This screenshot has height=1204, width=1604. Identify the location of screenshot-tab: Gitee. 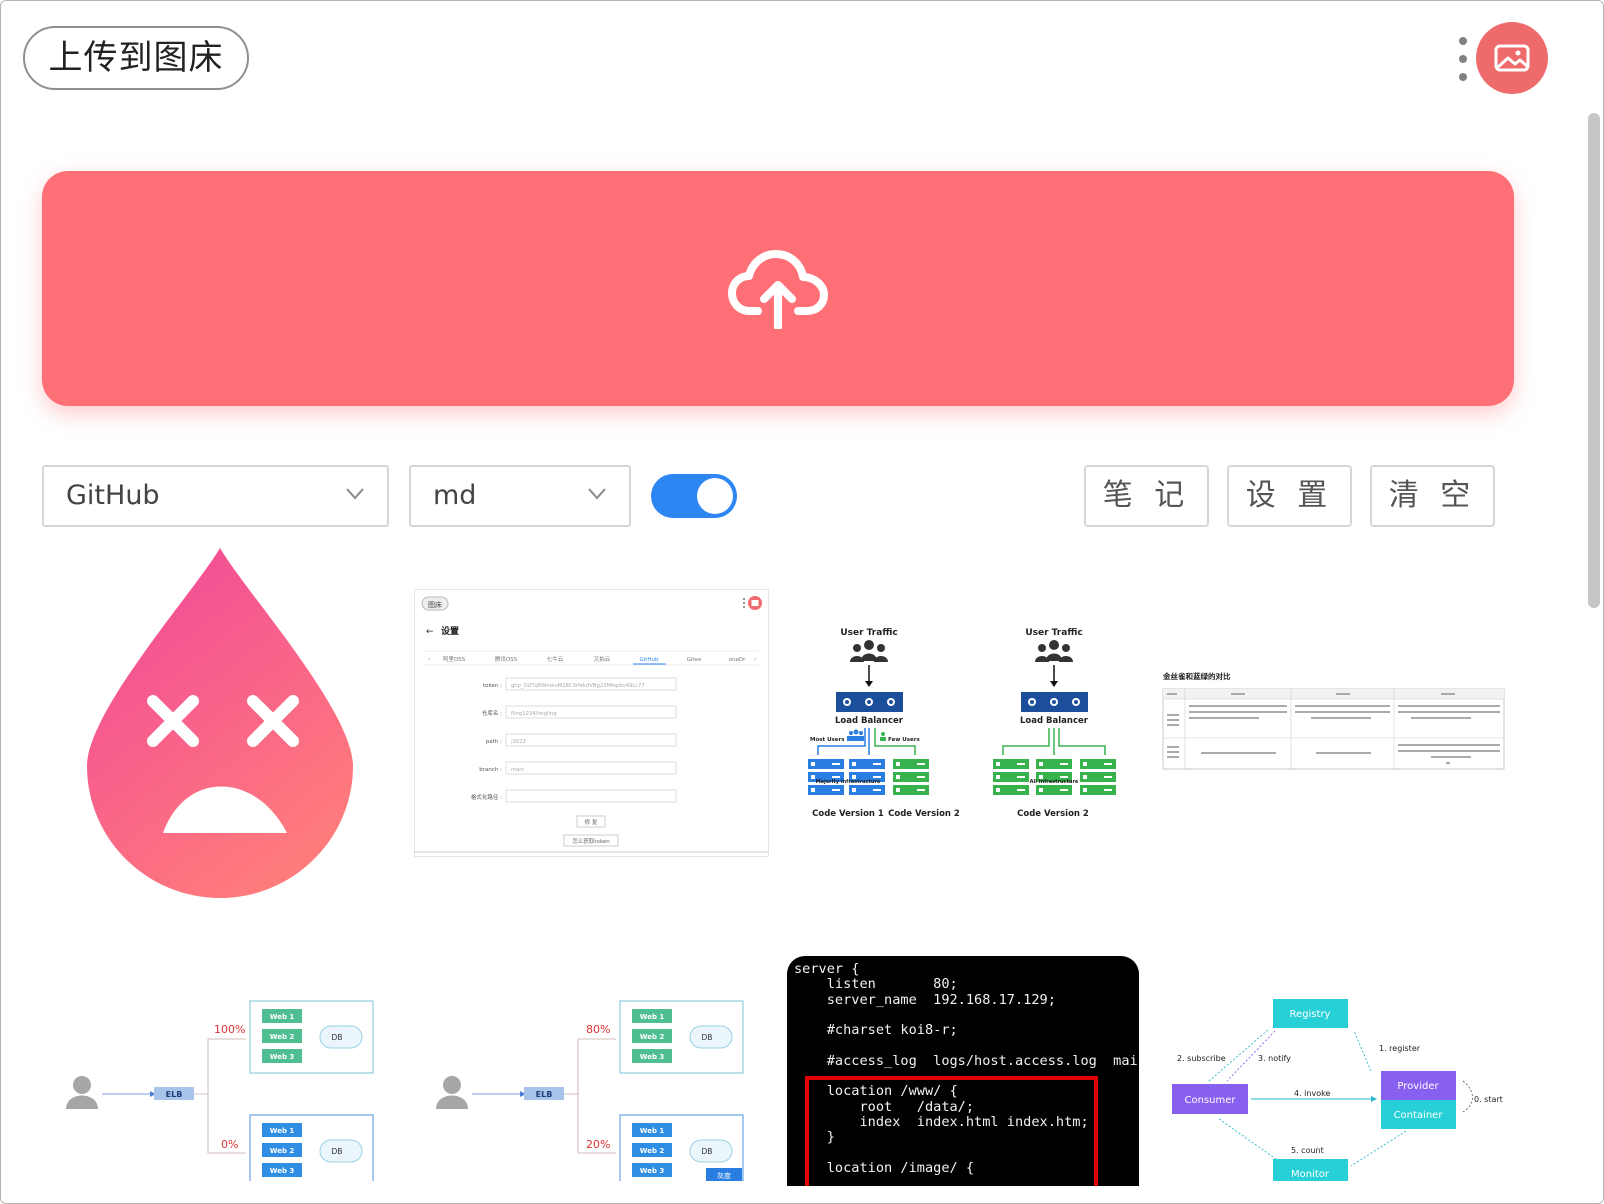
(694, 660).